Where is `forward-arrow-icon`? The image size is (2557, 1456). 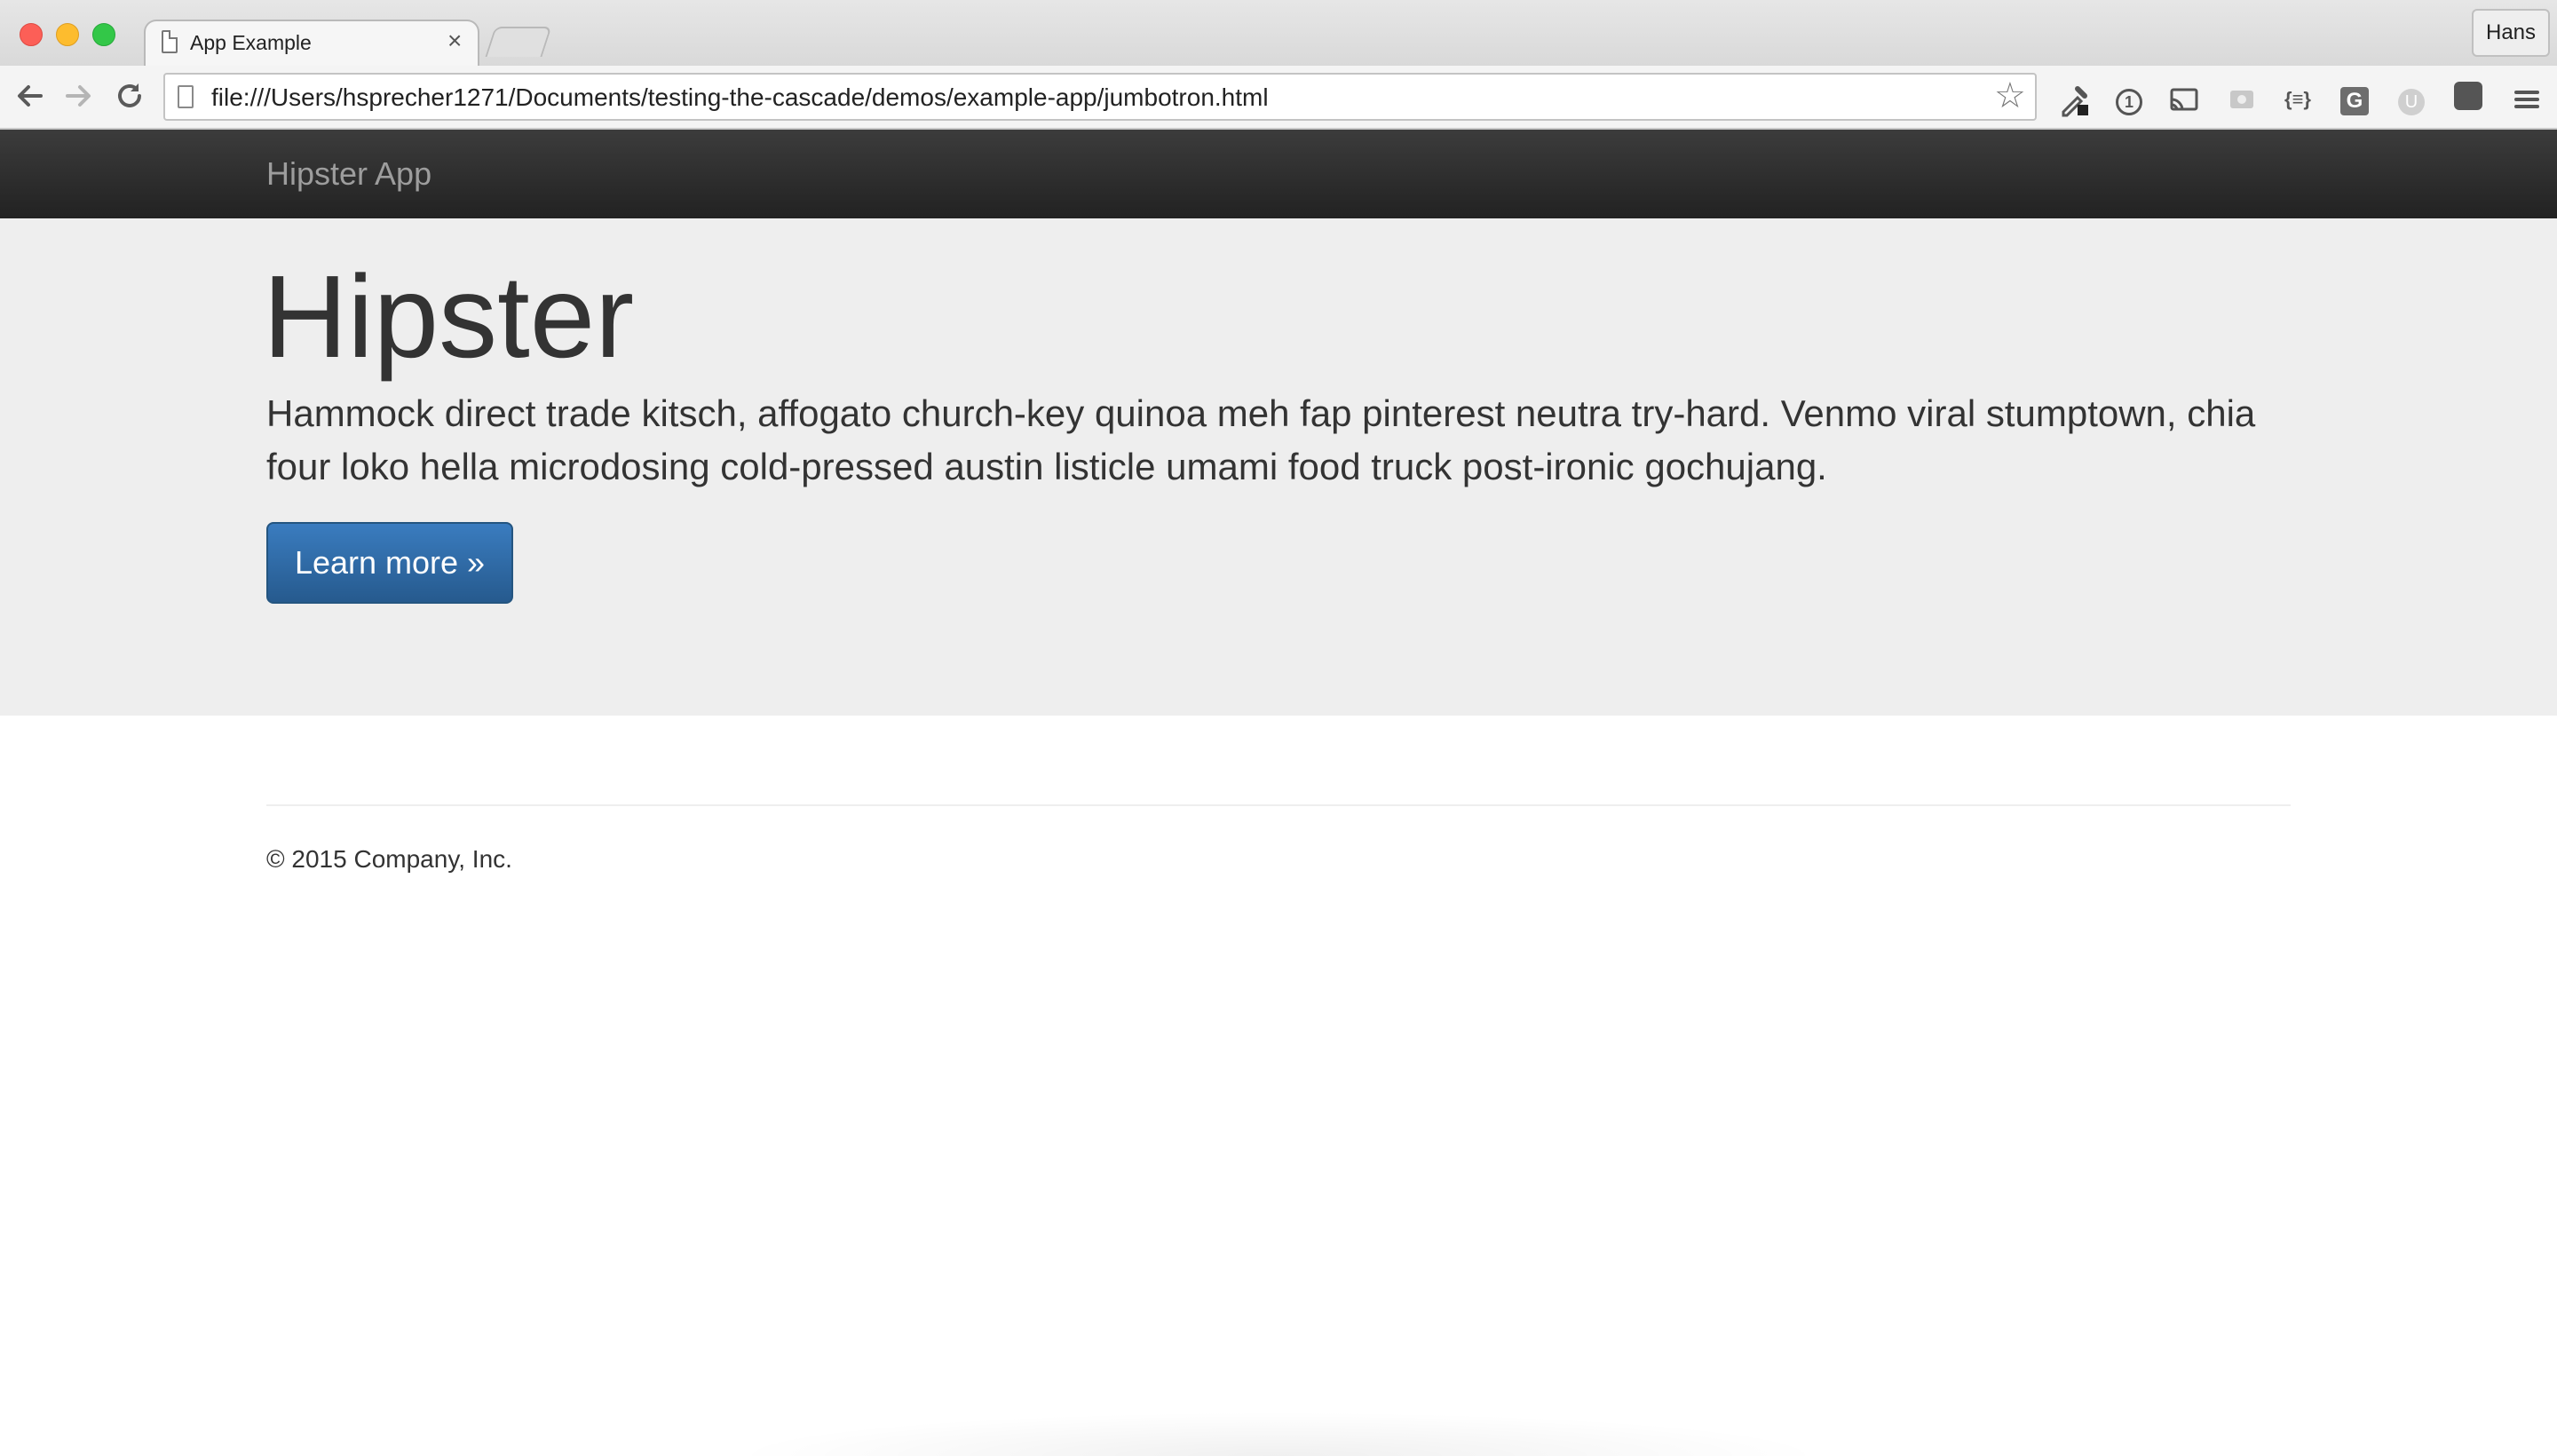
forward-arrow-icon is located at coordinates (78, 96).